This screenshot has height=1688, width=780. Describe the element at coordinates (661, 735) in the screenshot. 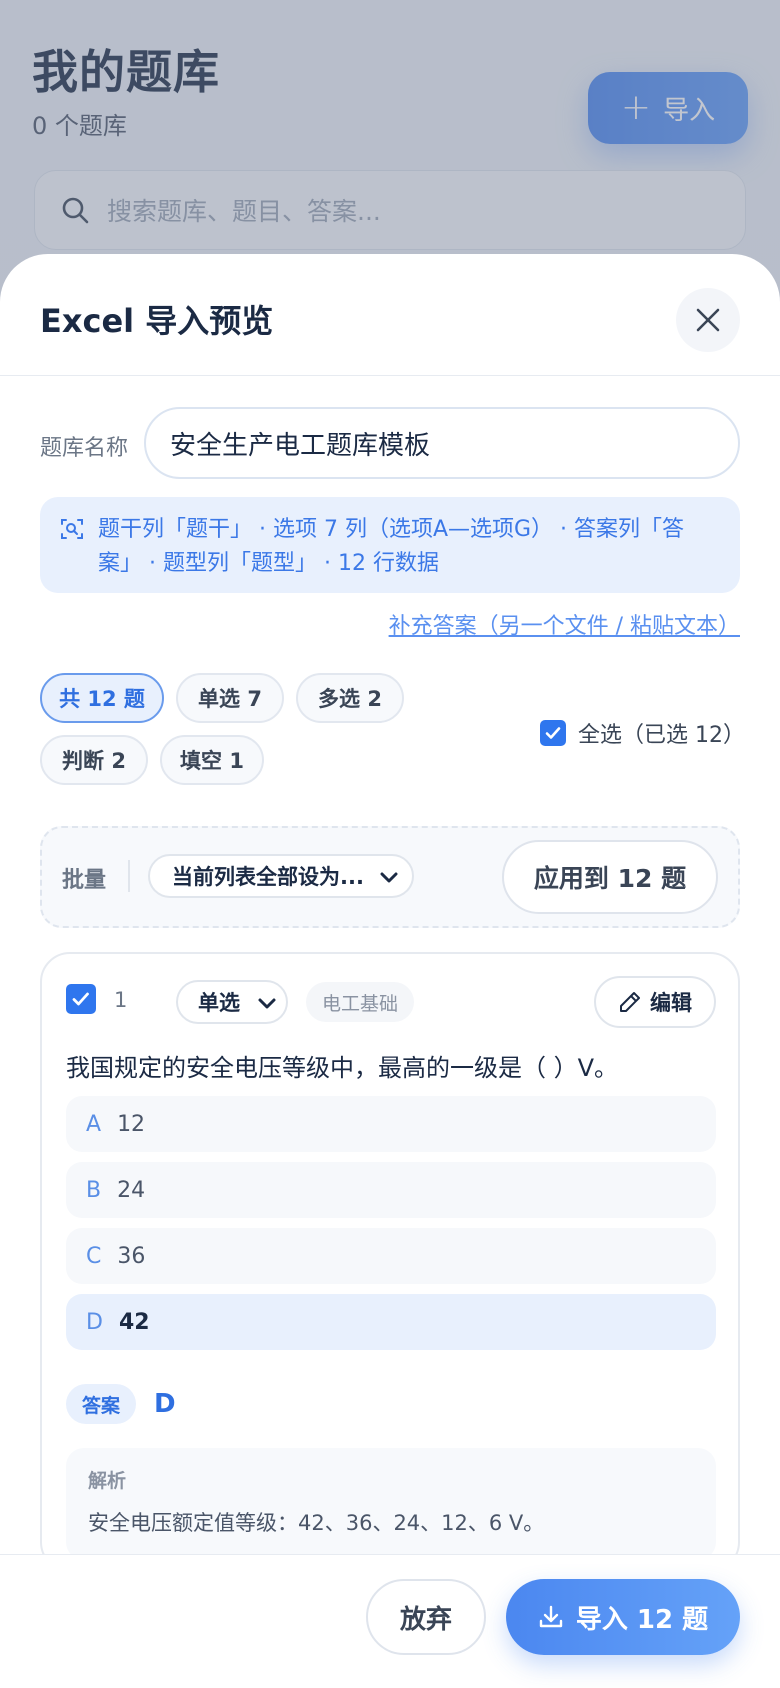

I see `select-all-label: 全选（已选 12）` at that location.